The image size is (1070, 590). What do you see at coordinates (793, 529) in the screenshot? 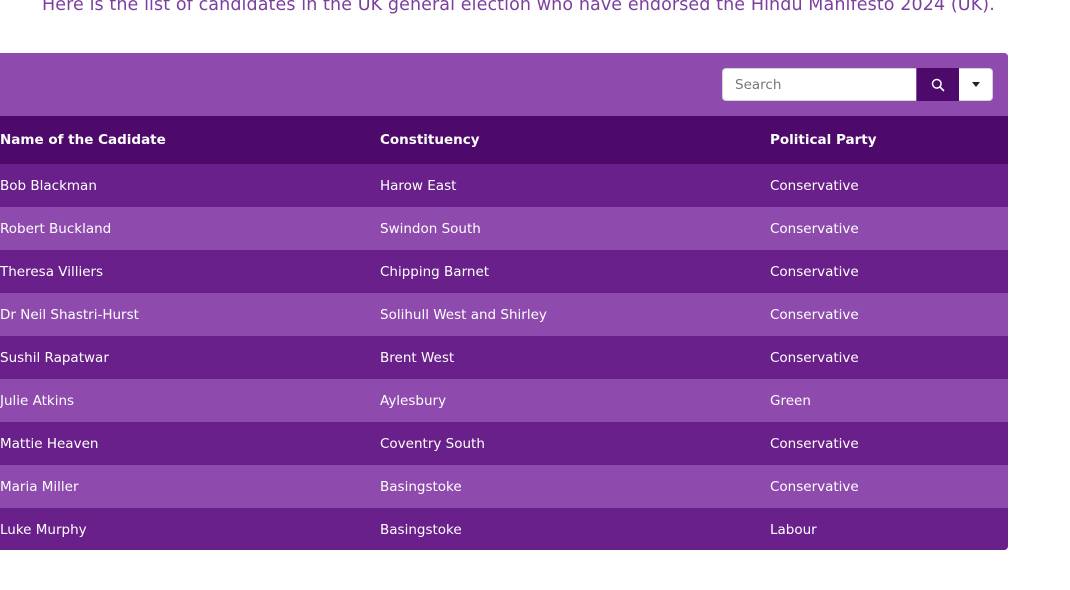
I see `party-cell: Labour` at bounding box center [793, 529].